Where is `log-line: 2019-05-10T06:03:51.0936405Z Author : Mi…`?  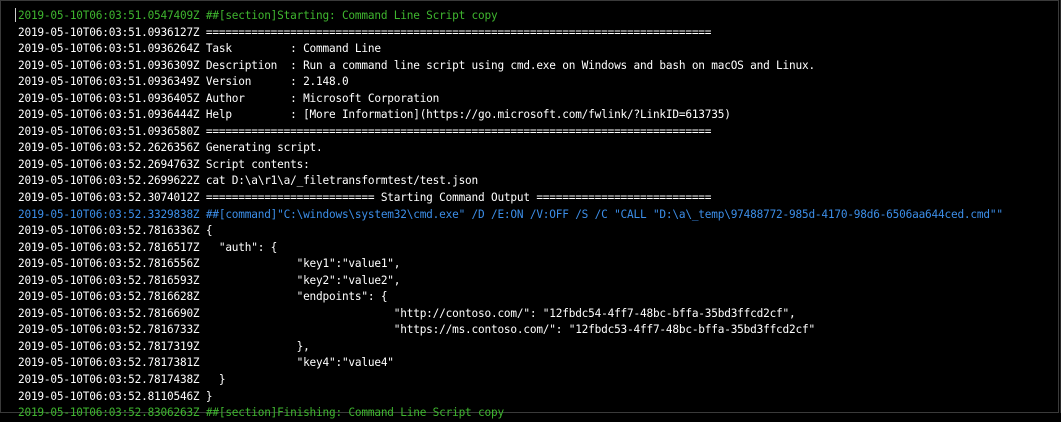 log-line: 2019-05-10T06:03:51.0936405Z Author : Mi… is located at coordinates (229, 98).